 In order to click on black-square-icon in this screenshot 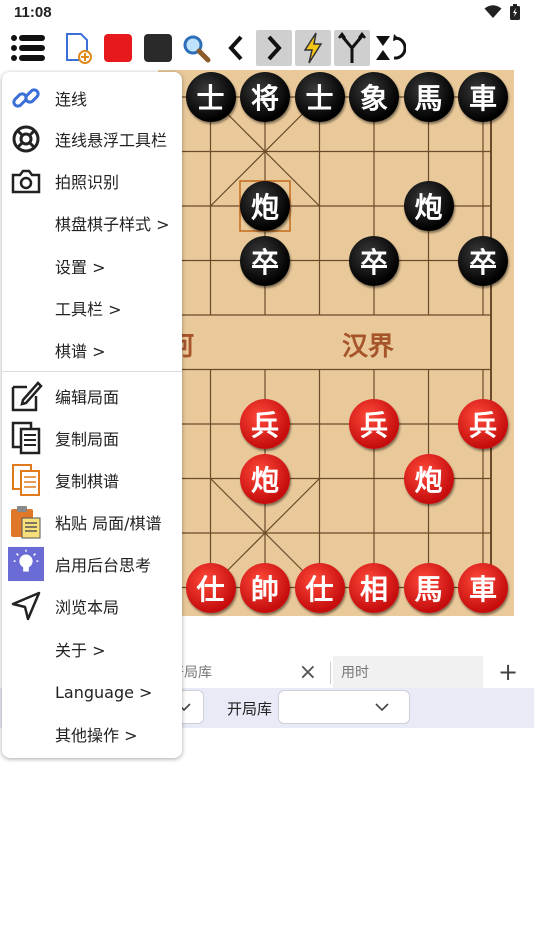, I will do `click(158, 48)`.